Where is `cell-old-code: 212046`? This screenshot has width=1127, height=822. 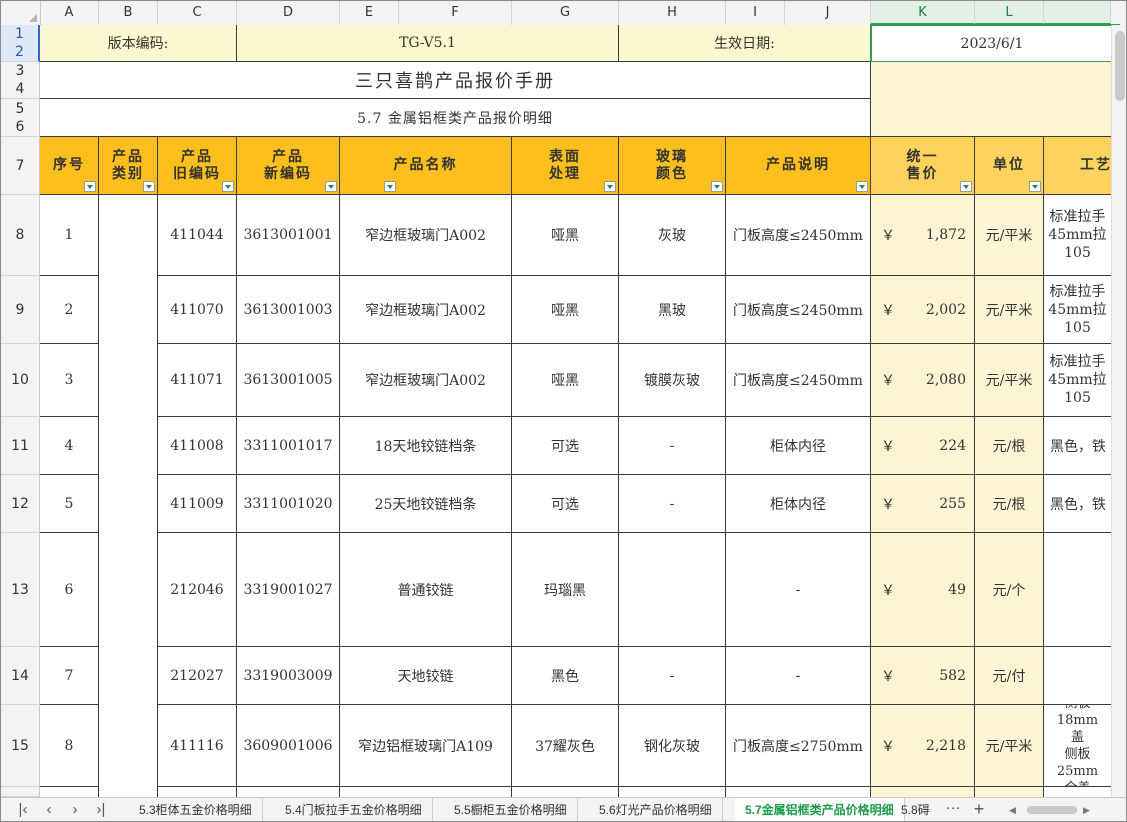
cell-old-code: 212046 is located at coordinates (197, 590).